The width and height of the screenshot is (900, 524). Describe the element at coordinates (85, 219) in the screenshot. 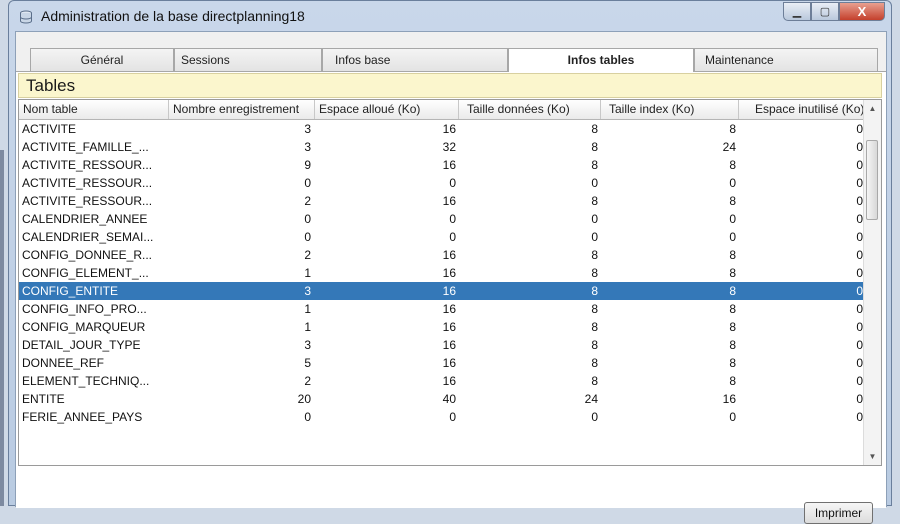

I see `table-cell: CALENDRIER_ANNEE` at that location.